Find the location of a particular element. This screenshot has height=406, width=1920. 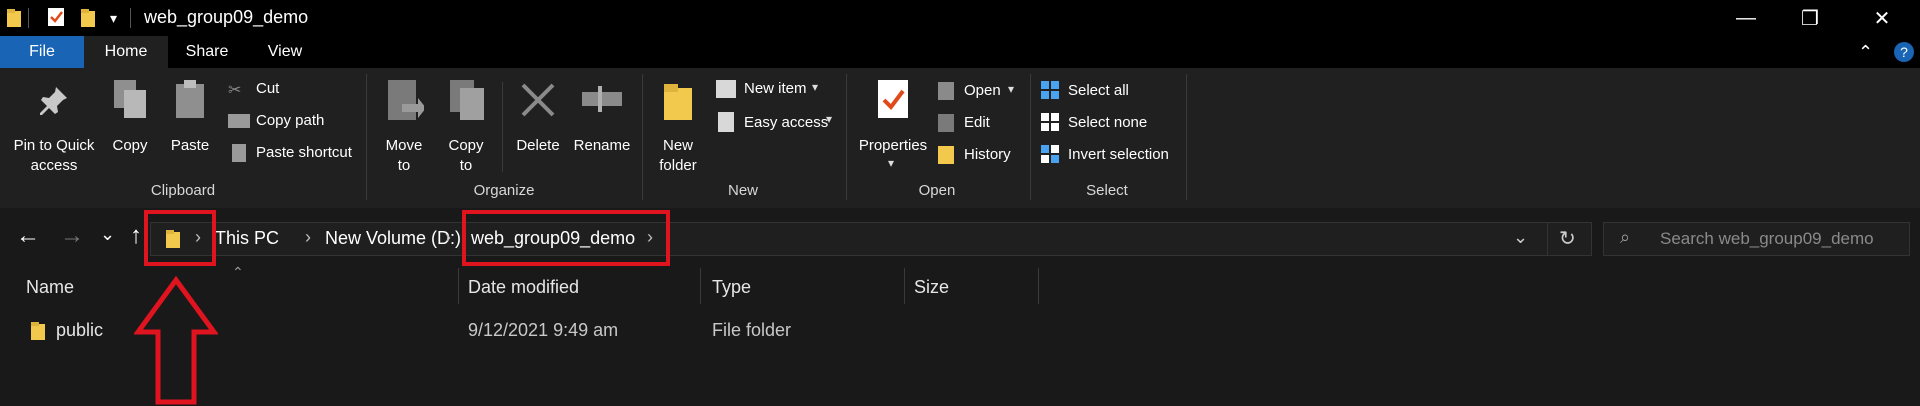

new-folder-button: New folder is located at coordinates (678, 125).